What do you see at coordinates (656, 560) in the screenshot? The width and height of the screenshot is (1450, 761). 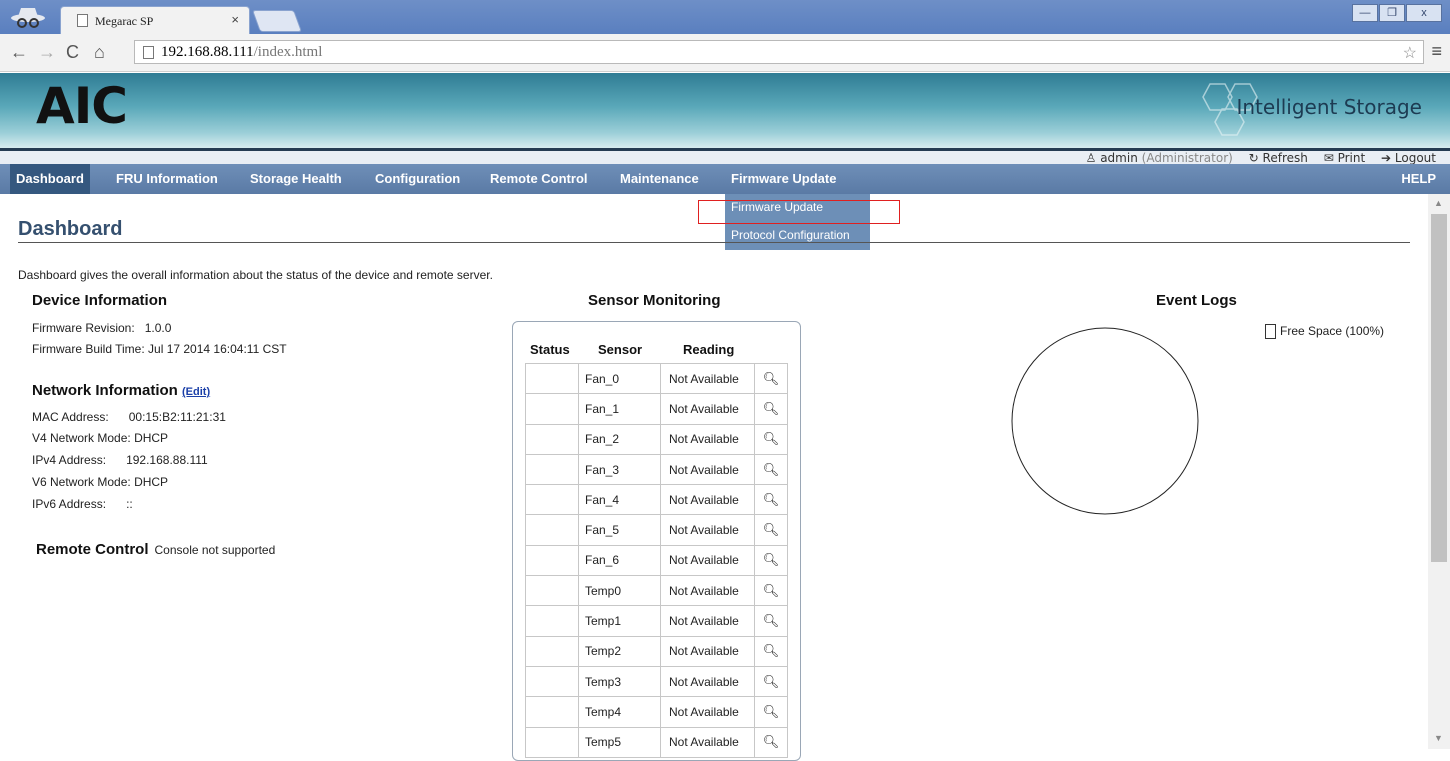 I see `table-row: Fan_6 Not Available 🔍︎` at bounding box center [656, 560].